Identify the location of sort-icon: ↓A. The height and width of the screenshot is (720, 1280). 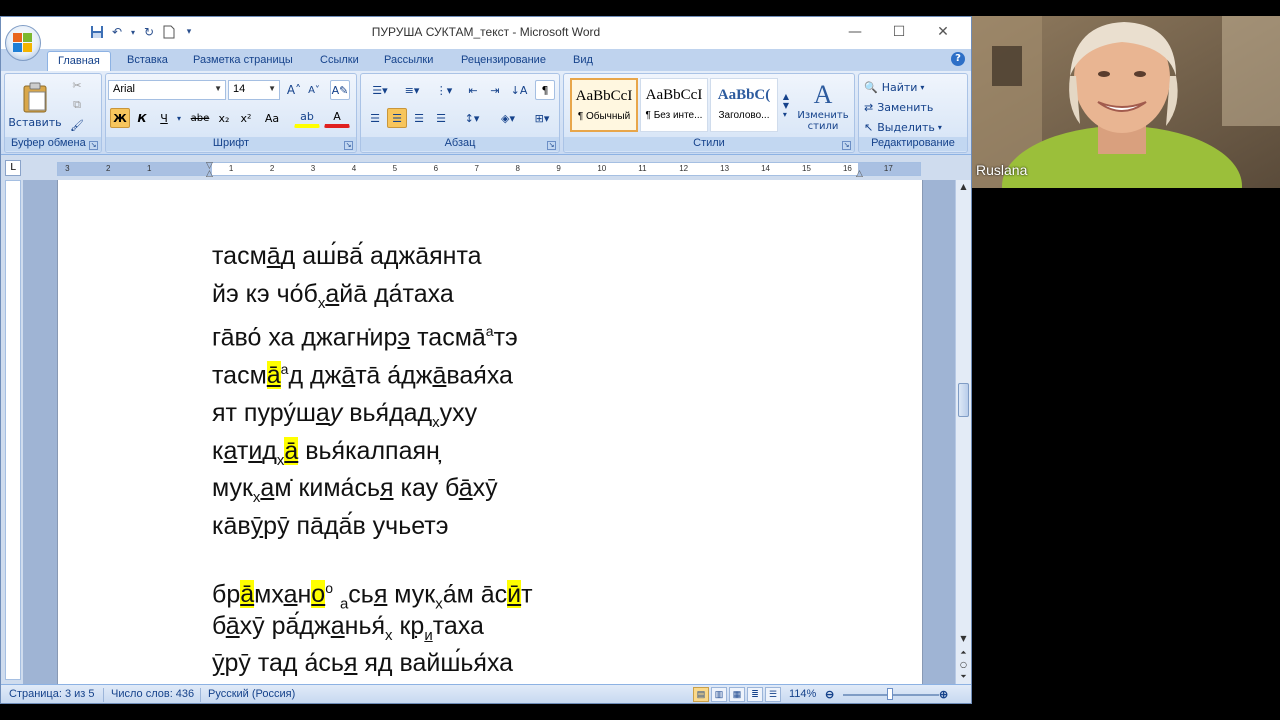
(519, 90).